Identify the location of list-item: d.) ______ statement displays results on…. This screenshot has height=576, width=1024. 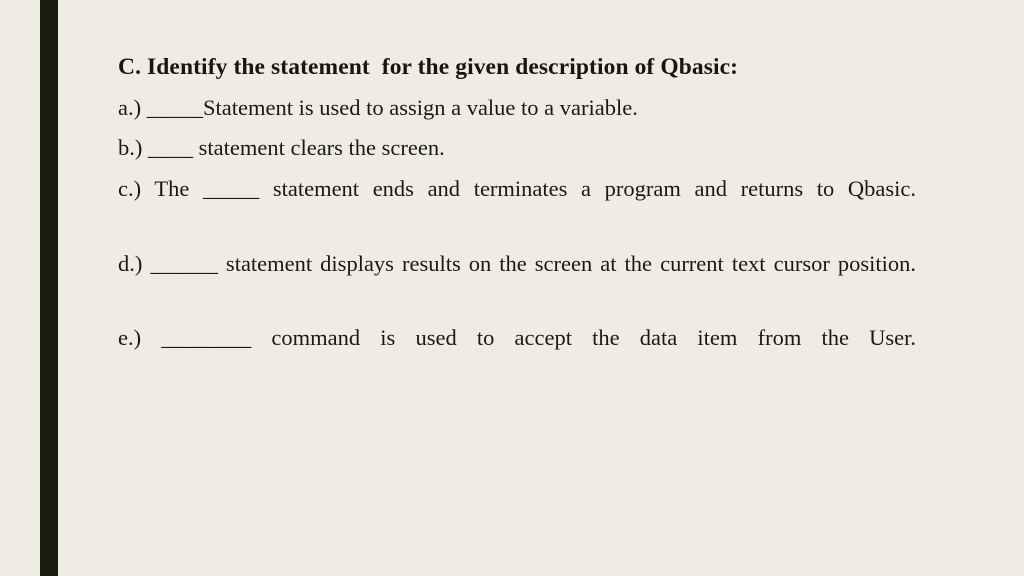
(517, 263).